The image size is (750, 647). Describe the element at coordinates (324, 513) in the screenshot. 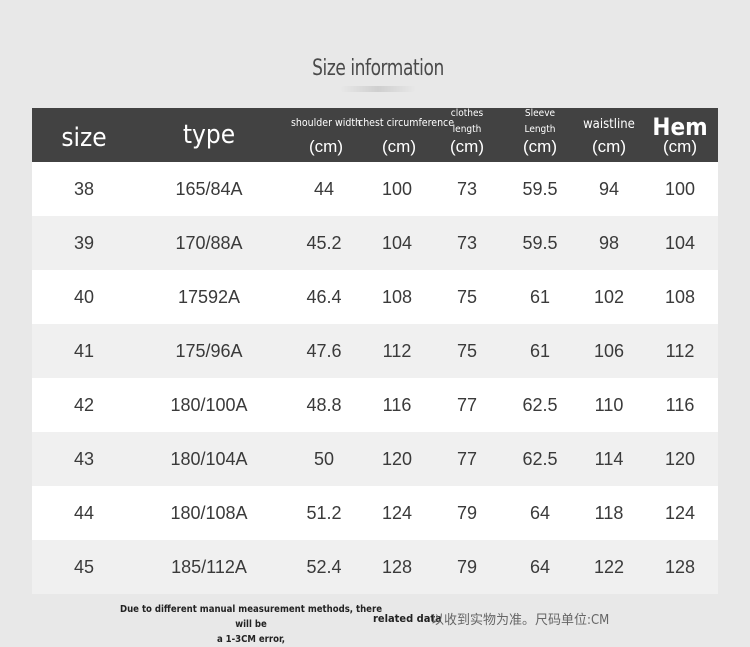

I see `cell-shoulder: 51.2` at that location.